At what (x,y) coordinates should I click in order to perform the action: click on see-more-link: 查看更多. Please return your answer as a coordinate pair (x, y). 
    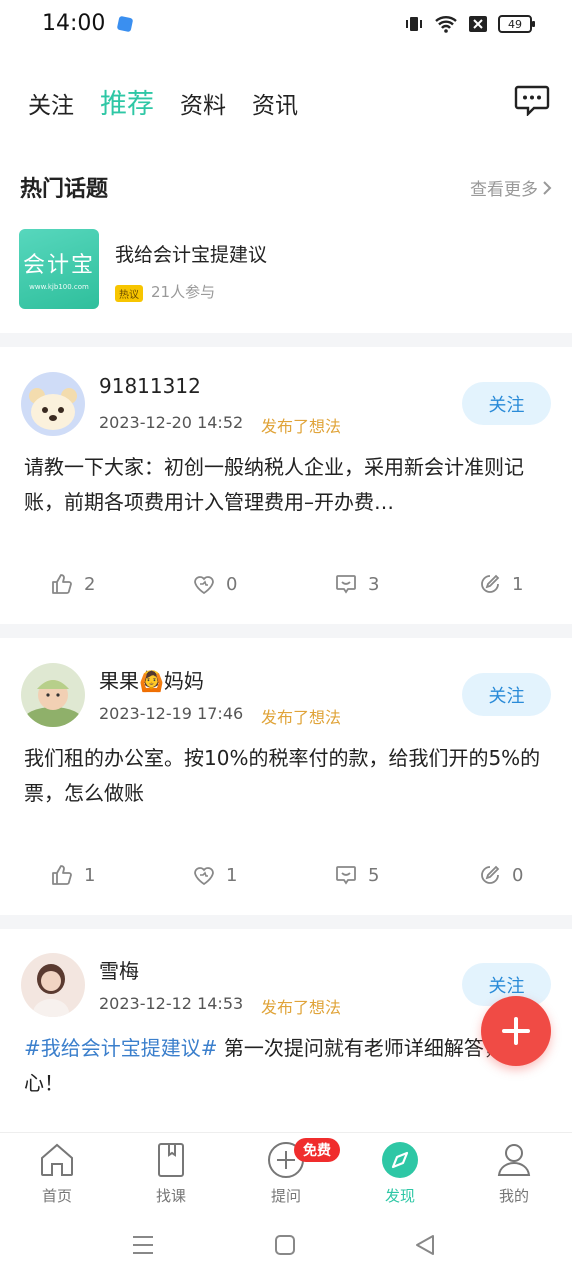
    Looking at the image, I should click on (511, 187).